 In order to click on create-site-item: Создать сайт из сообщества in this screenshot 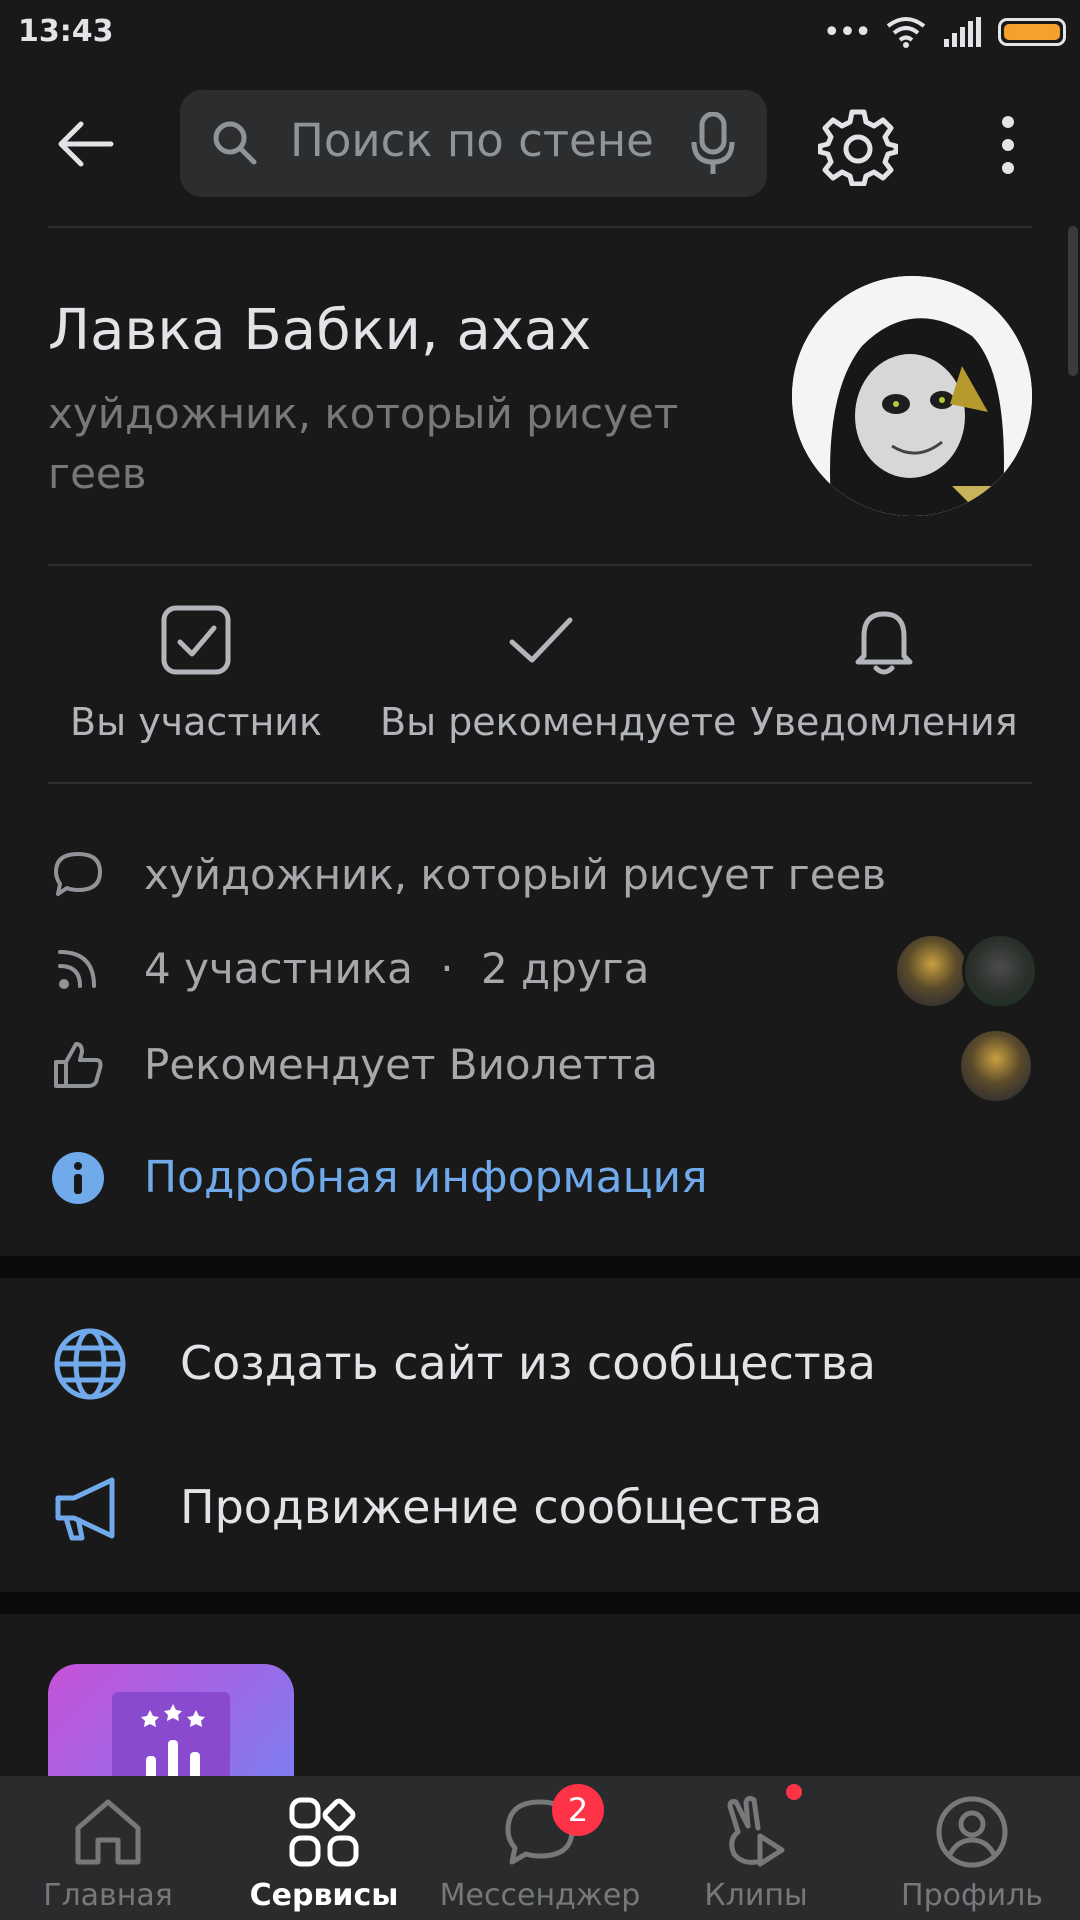, I will do `click(540, 1362)`.